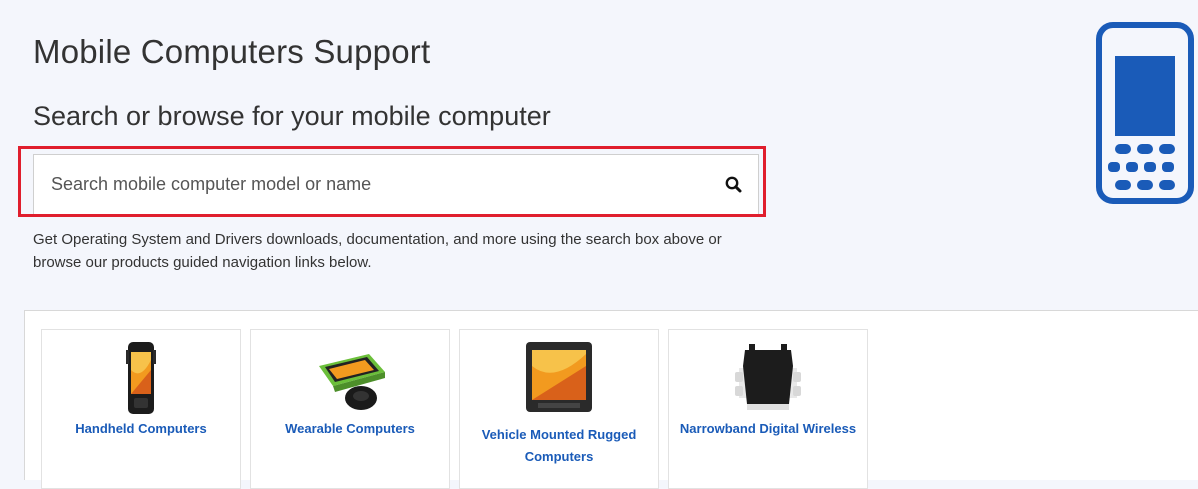 The height and width of the screenshot is (489, 1198). What do you see at coordinates (232, 51) in the screenshot?
I see `page-title: Mobile Computers Support` at bounding box center [232, 51].